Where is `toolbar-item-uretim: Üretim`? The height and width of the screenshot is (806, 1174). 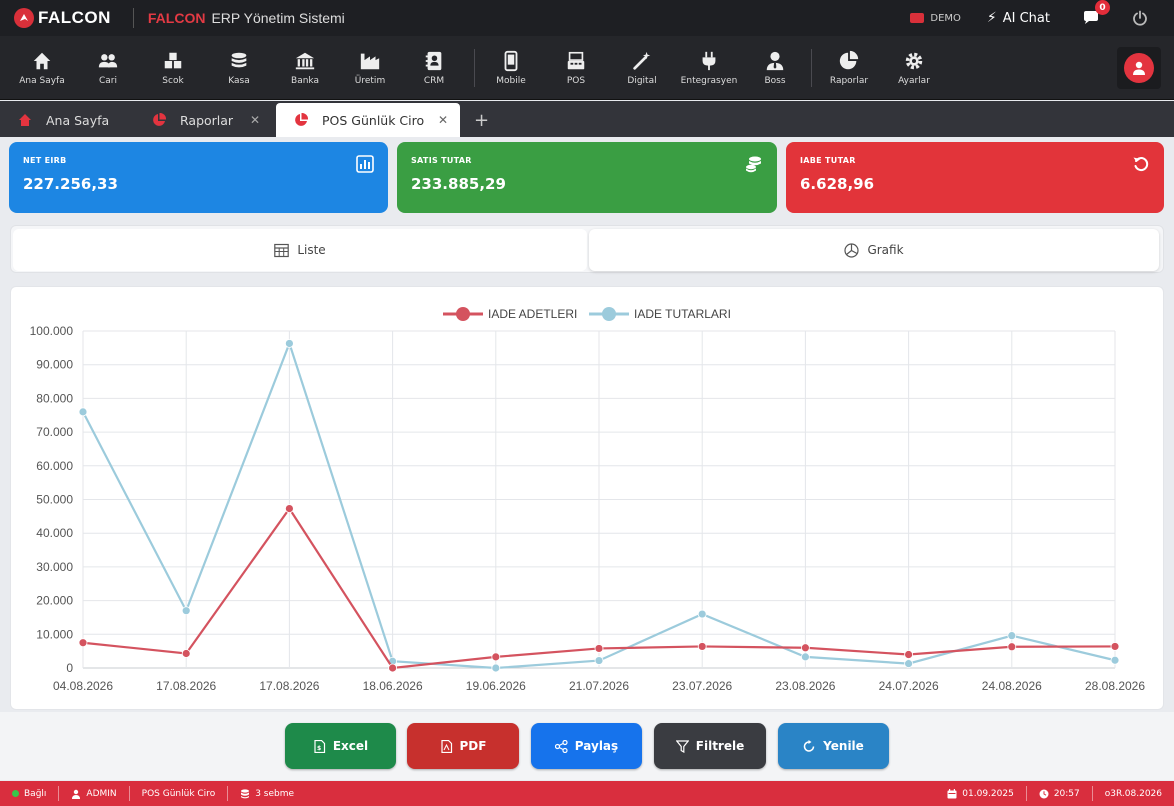 toolbar-item-uretim: Üretim is located at coordinates (370, 68).